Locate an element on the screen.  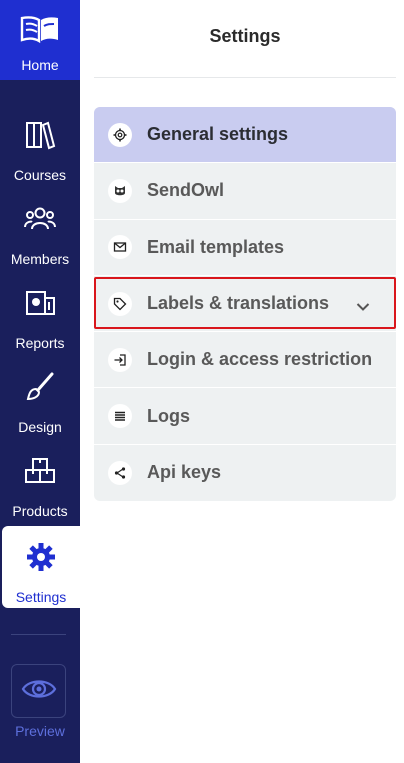
nav-members-label: Members is located at coordinates (40, 259).